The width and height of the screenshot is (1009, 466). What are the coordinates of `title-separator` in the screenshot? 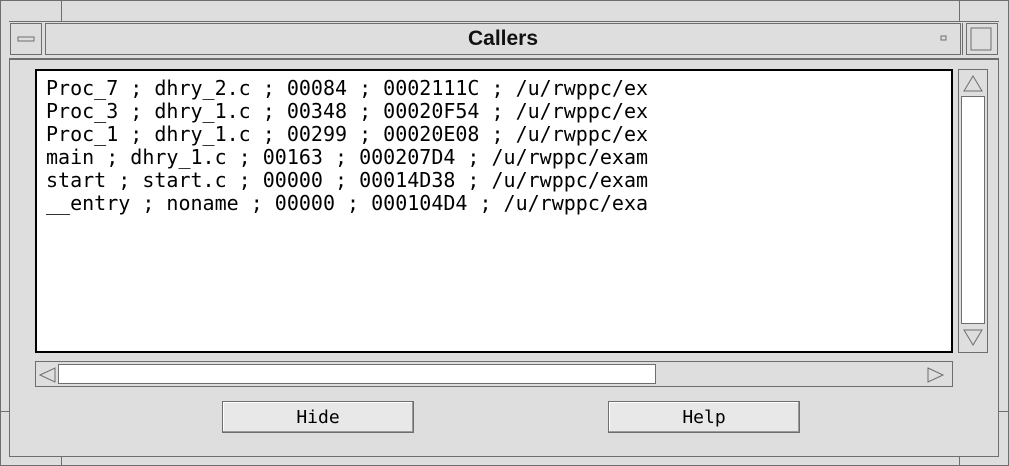 It's located at (962, 39).